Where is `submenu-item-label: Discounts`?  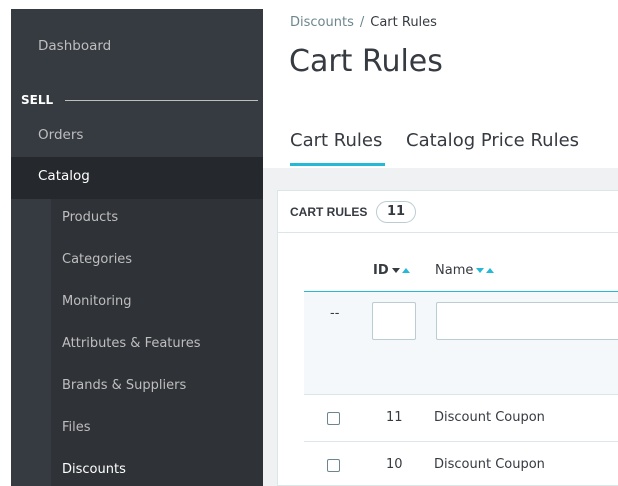
submenu-item-label: Discounts is located at coordinates (94, 469).